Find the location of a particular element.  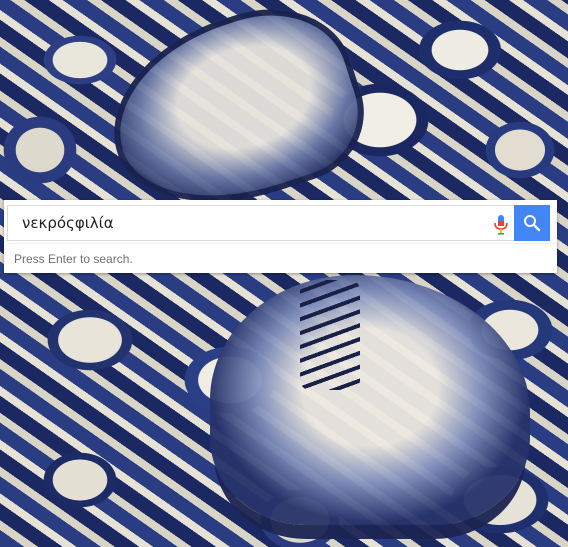

magnifier-icon is located at coordinates (532, 223).